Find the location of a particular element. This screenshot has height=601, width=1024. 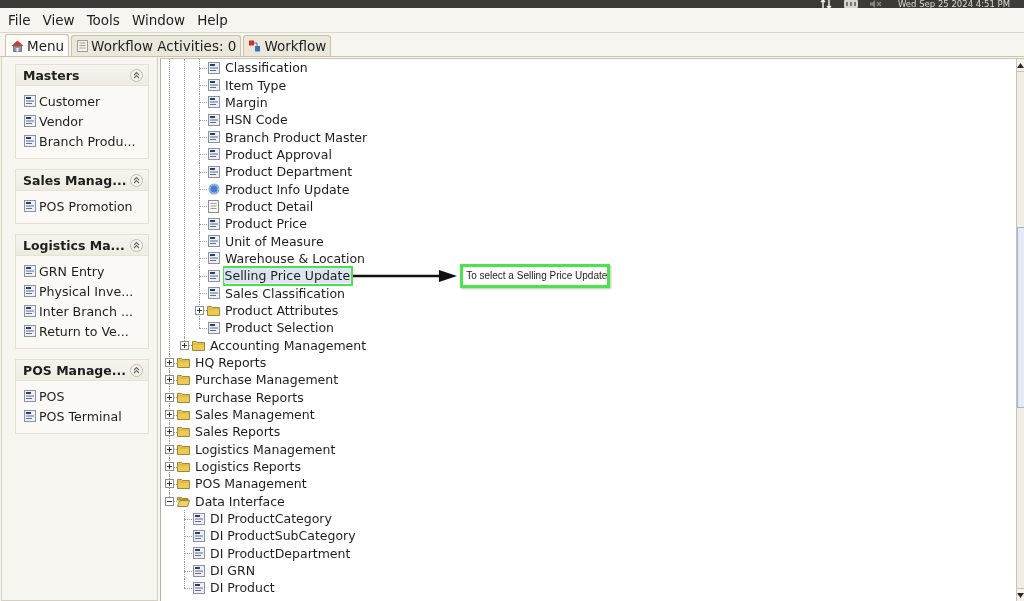

home-icon is located at coordinates (17, 45).